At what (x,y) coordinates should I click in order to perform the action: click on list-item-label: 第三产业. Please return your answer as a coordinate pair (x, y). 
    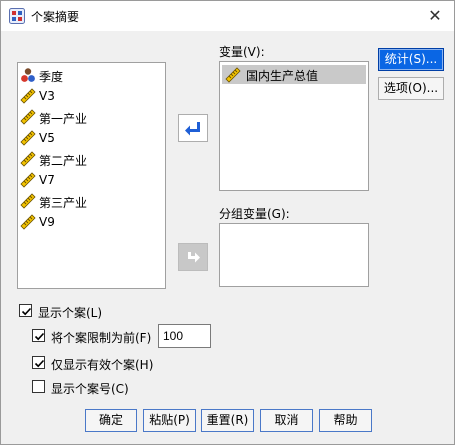
    Looking at the image, I should click on (63, 203).